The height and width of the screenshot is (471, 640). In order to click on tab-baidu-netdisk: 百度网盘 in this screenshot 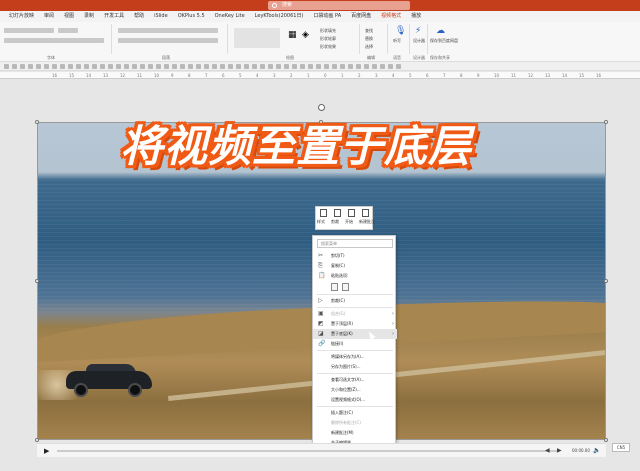, I will do `click(361, 16)`.